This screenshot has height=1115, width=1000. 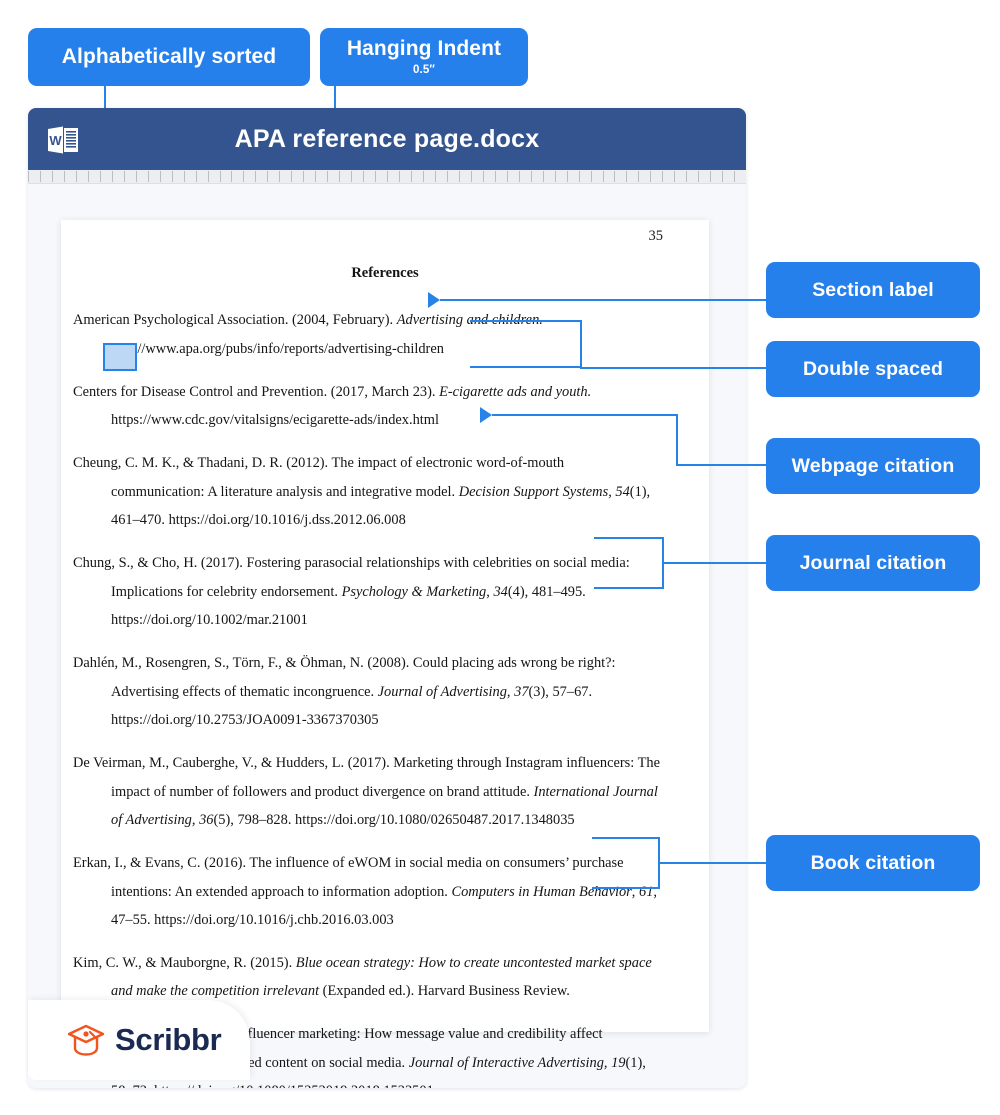 I want to click on callout-double-spaced: Double spaced, so click(x=873, y=369).